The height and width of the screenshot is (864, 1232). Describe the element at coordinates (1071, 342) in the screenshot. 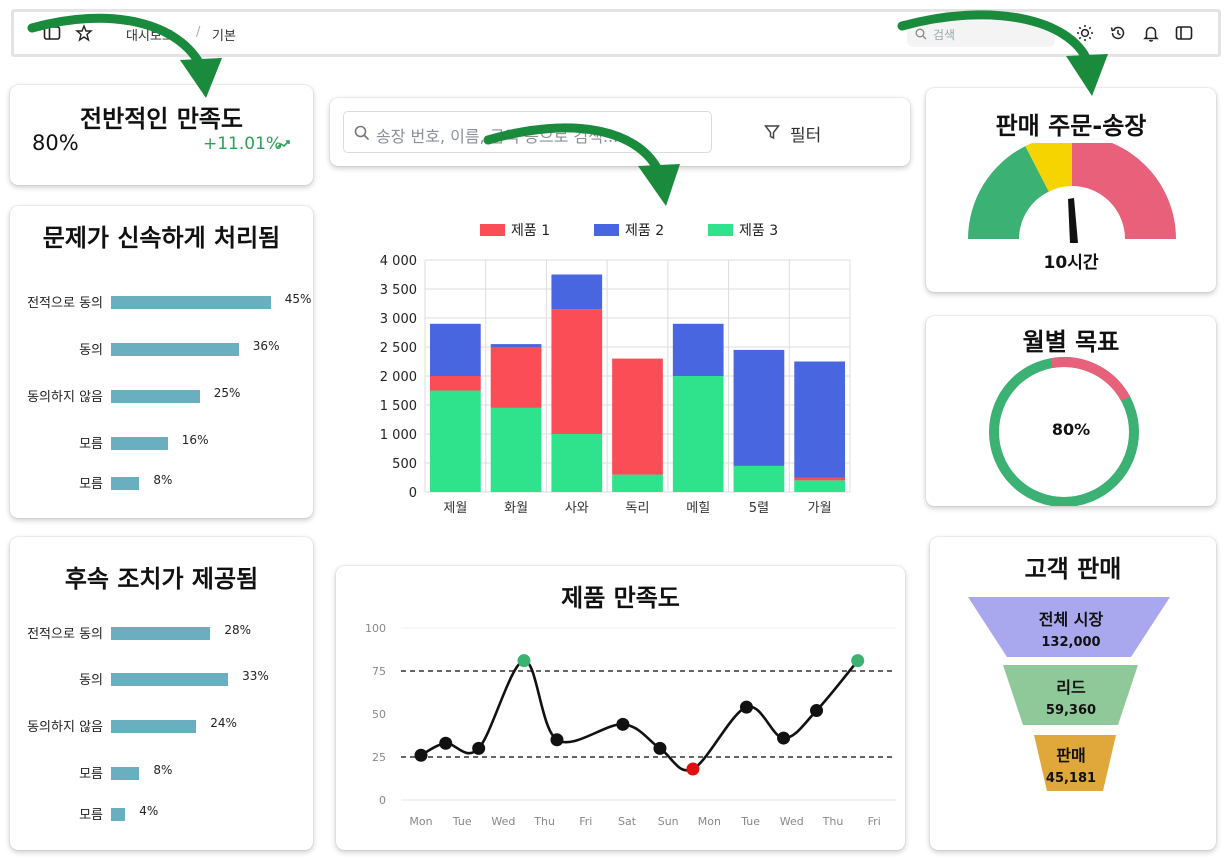

I see `monthly-goal-title: 월별 목표` at that location.